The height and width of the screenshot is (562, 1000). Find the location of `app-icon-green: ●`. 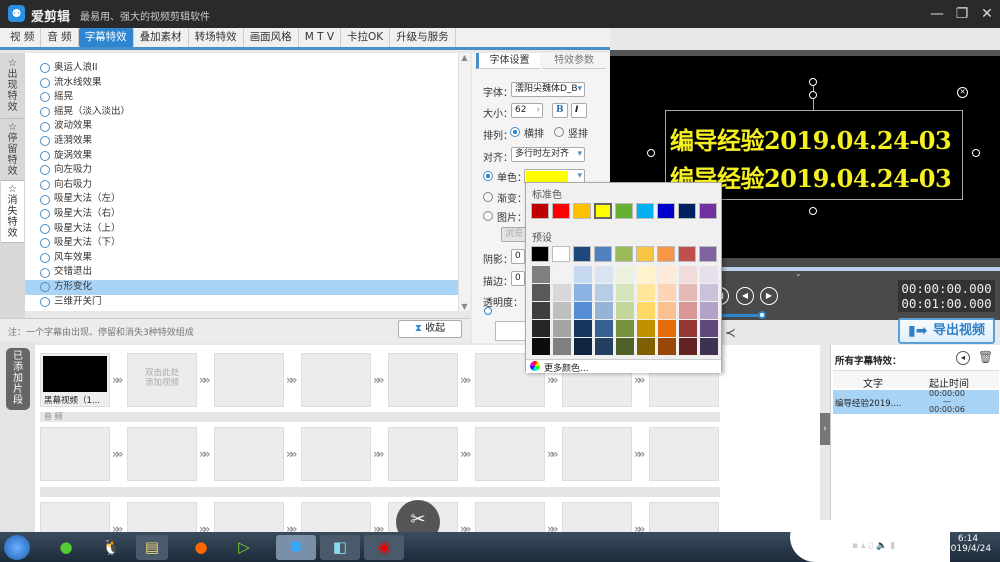

app-icon-green: ● is located at coordinates (66, 547).